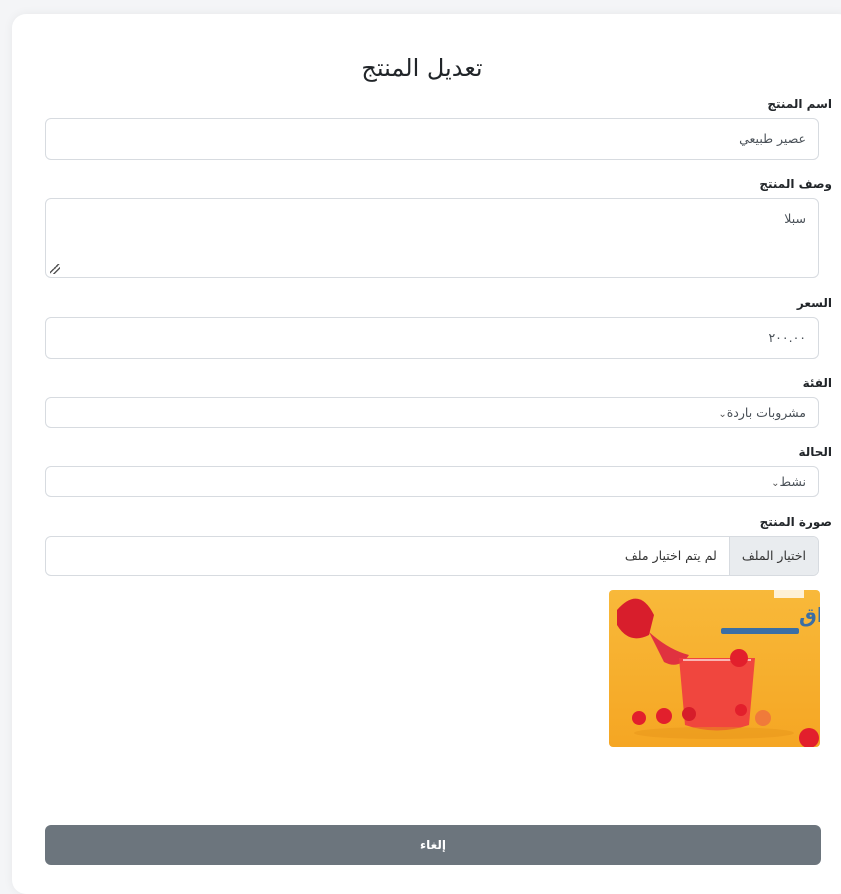  What do you see at coordinates (432, 338) in the screenshot?
I see `price-input: ٢٠٠.٠٠` at bounding box center [432, 338].